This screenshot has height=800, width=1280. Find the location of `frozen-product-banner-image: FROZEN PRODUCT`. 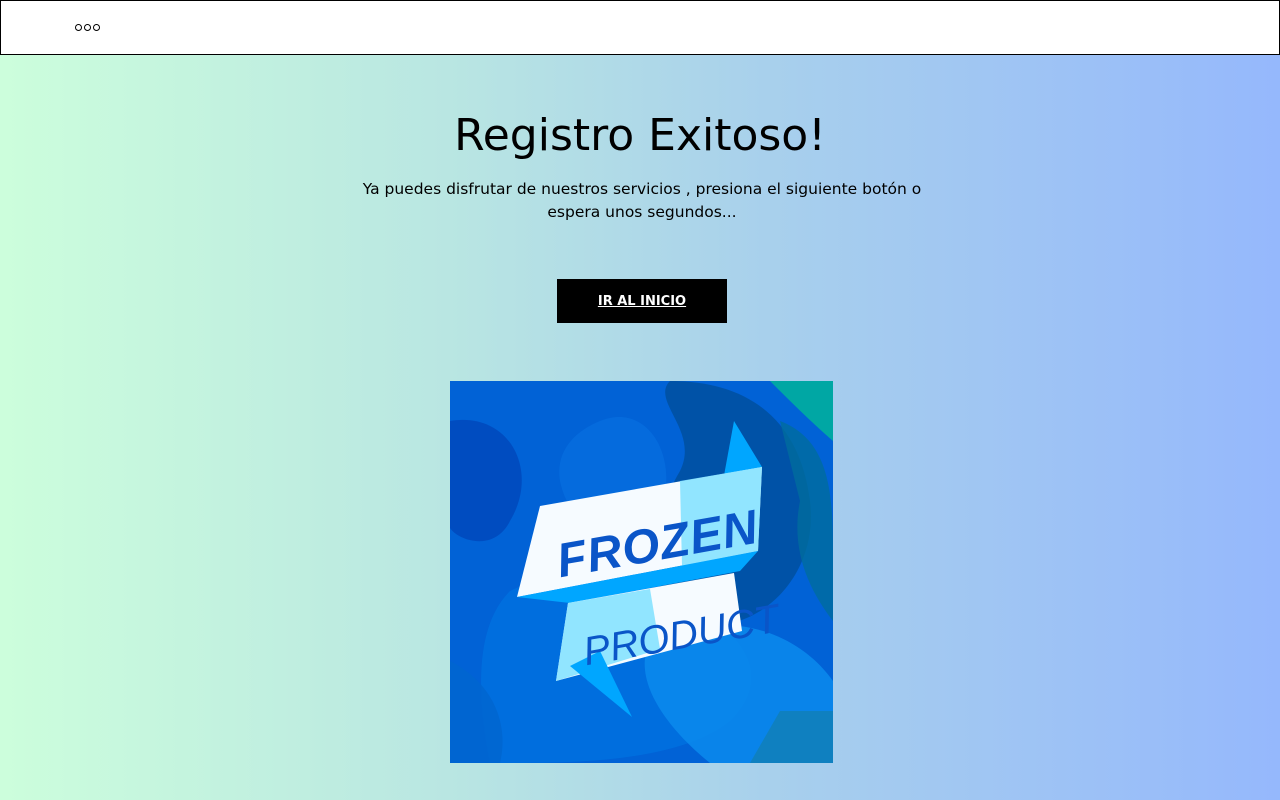

frozen-product-banner-image: FROZEN PRODUCT is located at coordinates (641, 572).